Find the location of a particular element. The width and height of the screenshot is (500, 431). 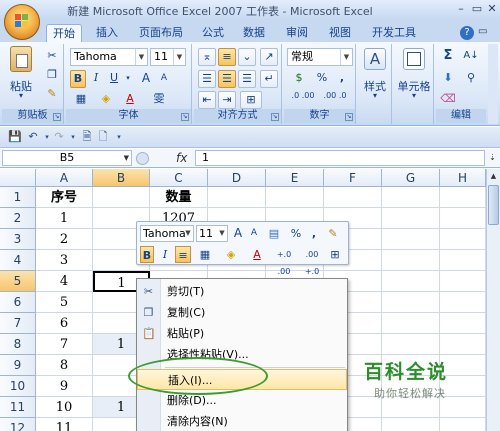

mini-percent-button: % is located at coordinates (296, 233).